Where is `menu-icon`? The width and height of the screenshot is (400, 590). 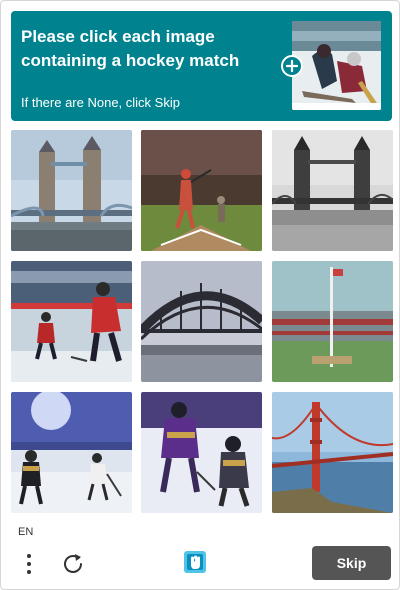
menu-icon is located at coordinates (29, 564).